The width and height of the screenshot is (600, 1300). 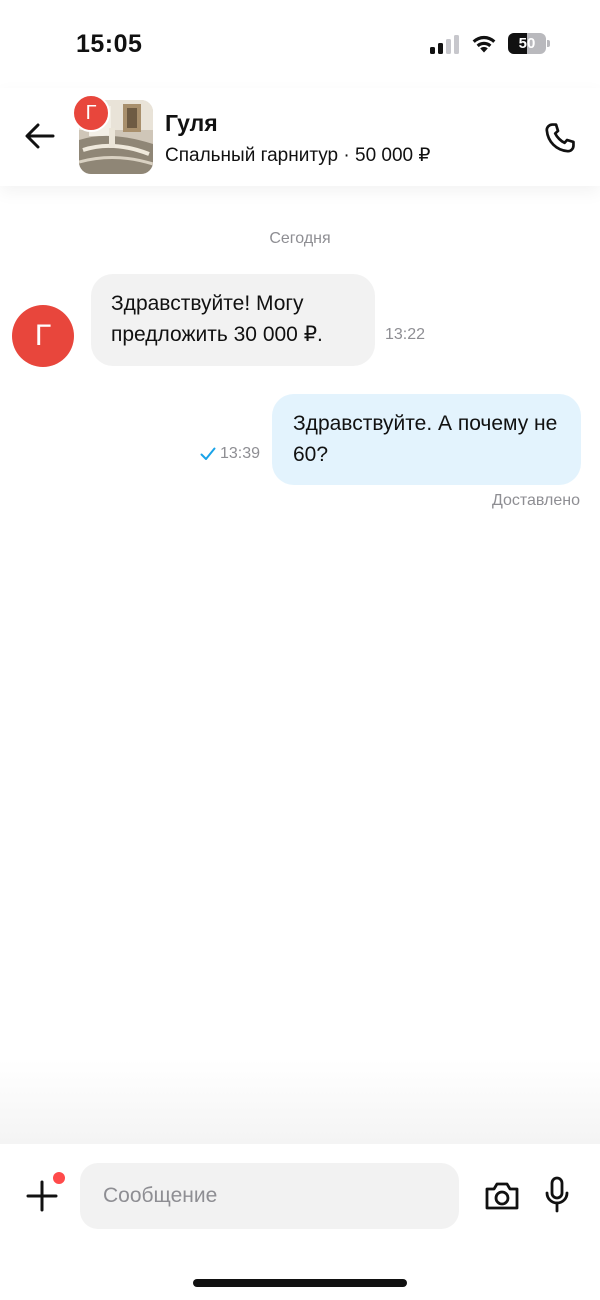 What do you see at coordinates (446, 44) in the screenshot?
I see `signal-icon` at bounding box center [446, 44].